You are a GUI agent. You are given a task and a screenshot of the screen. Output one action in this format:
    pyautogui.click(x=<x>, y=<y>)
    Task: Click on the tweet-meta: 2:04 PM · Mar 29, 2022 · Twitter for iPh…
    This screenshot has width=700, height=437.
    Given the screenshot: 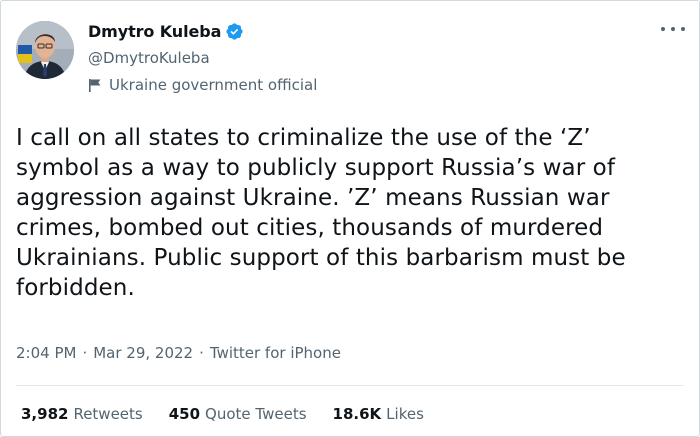 What is the action you would take?
    pyautogui.click(x=178, y=353)
    